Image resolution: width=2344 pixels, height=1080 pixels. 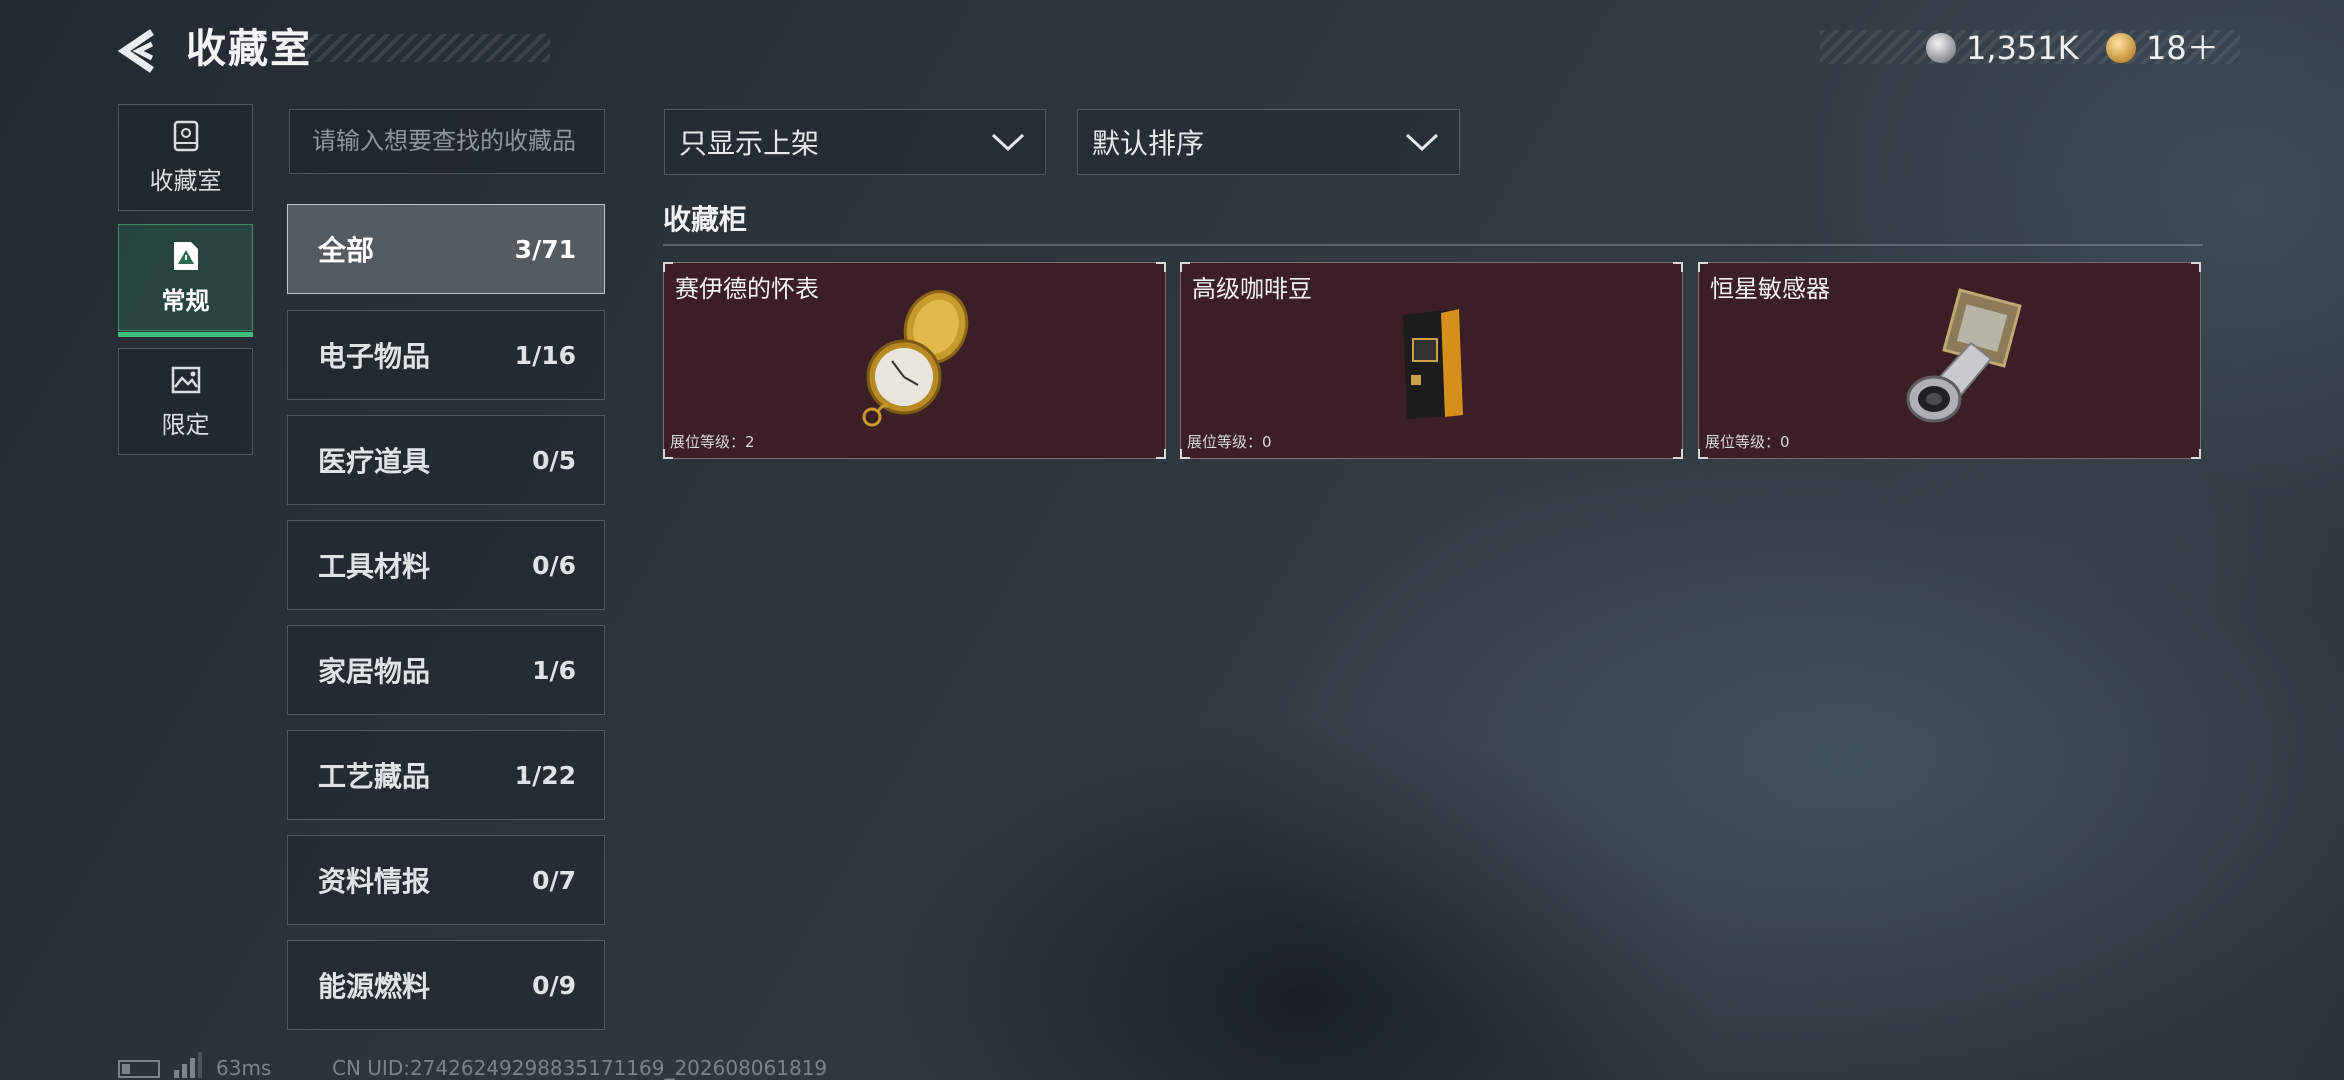 I want to click on category-item-tools: 工具材料 0/6, so click(x=446, y=565).